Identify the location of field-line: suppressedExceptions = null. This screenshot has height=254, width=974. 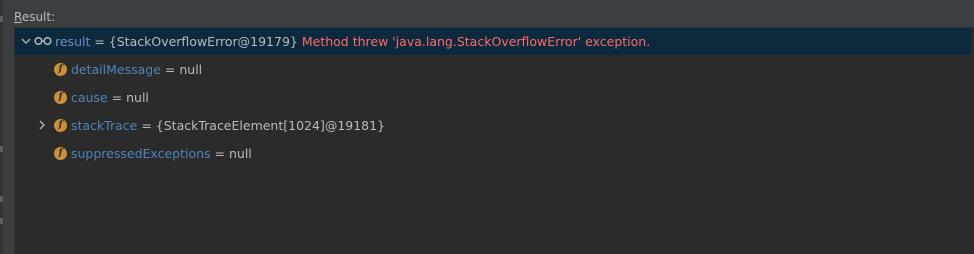
(161, 153).